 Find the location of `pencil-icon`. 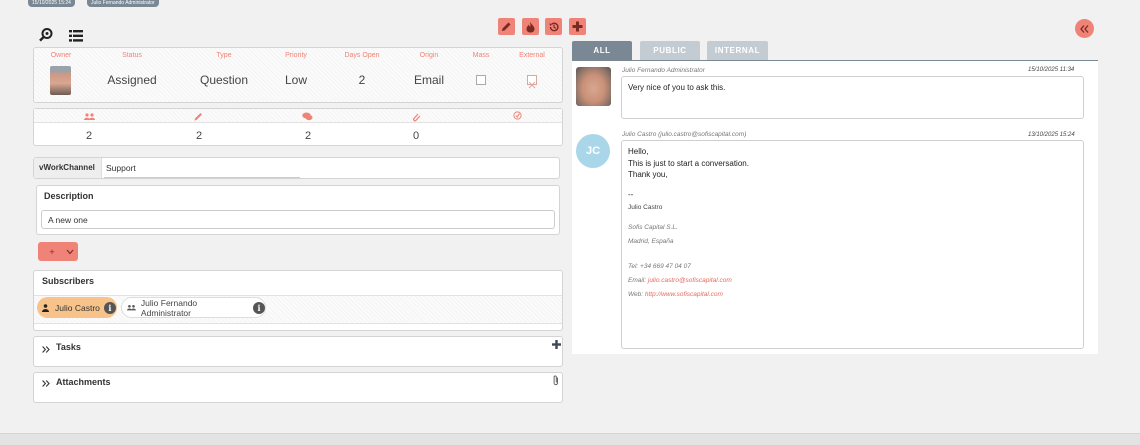

pencil-icon is located at coordinates (198, 117).